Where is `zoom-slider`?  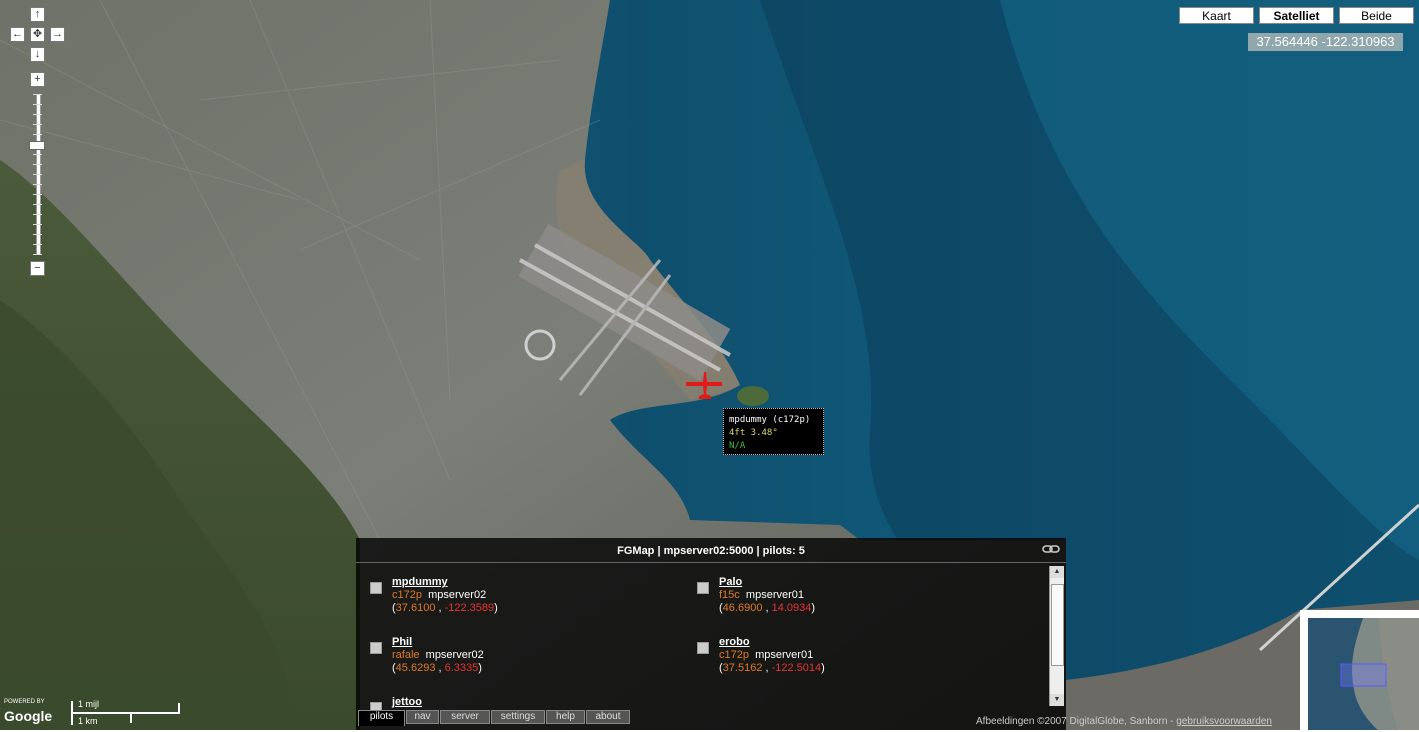
zoom-slider is located at coordinates (37, 174).